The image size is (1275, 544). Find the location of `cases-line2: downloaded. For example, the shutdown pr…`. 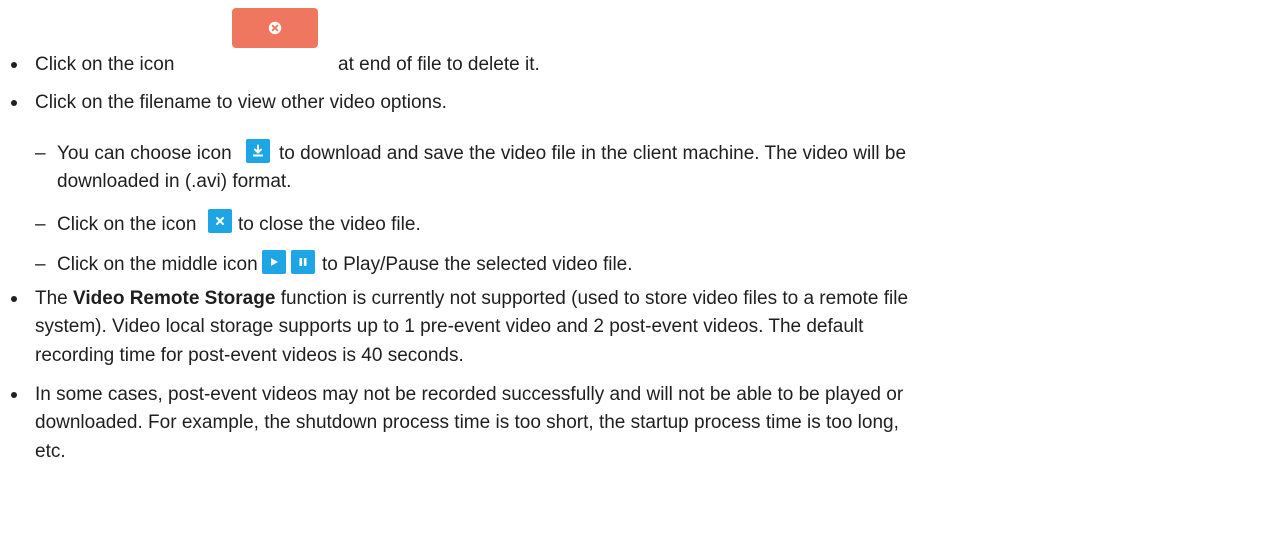

cases-line2: downloaded. For example, the shutdown pr… is located at coordinates (467, 422).